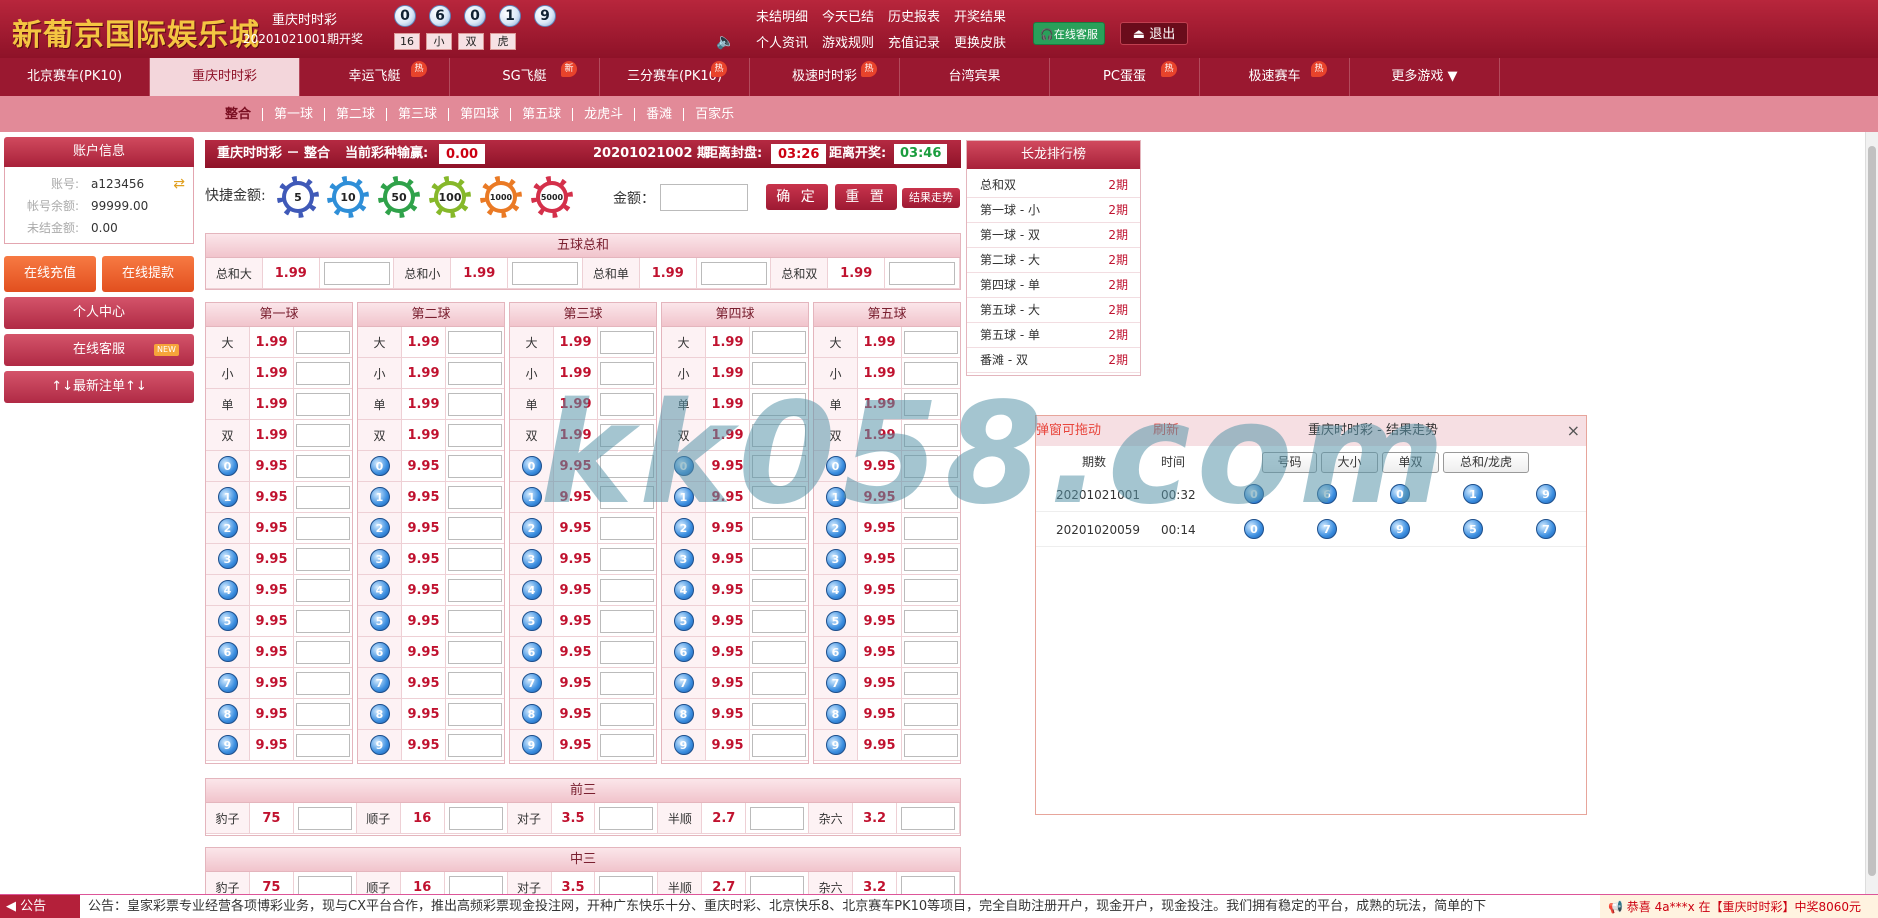  What do you see at coordinates (501, 197) in the screenshot?
I see `chip-1000: 1000` at bounding box center [501, 197].